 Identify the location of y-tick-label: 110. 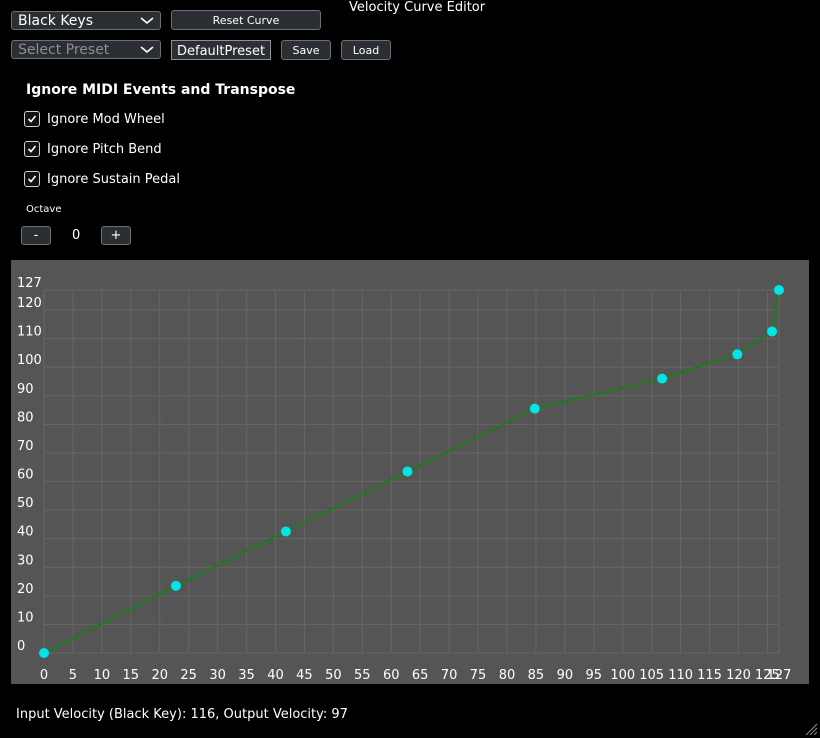
(29, 332).